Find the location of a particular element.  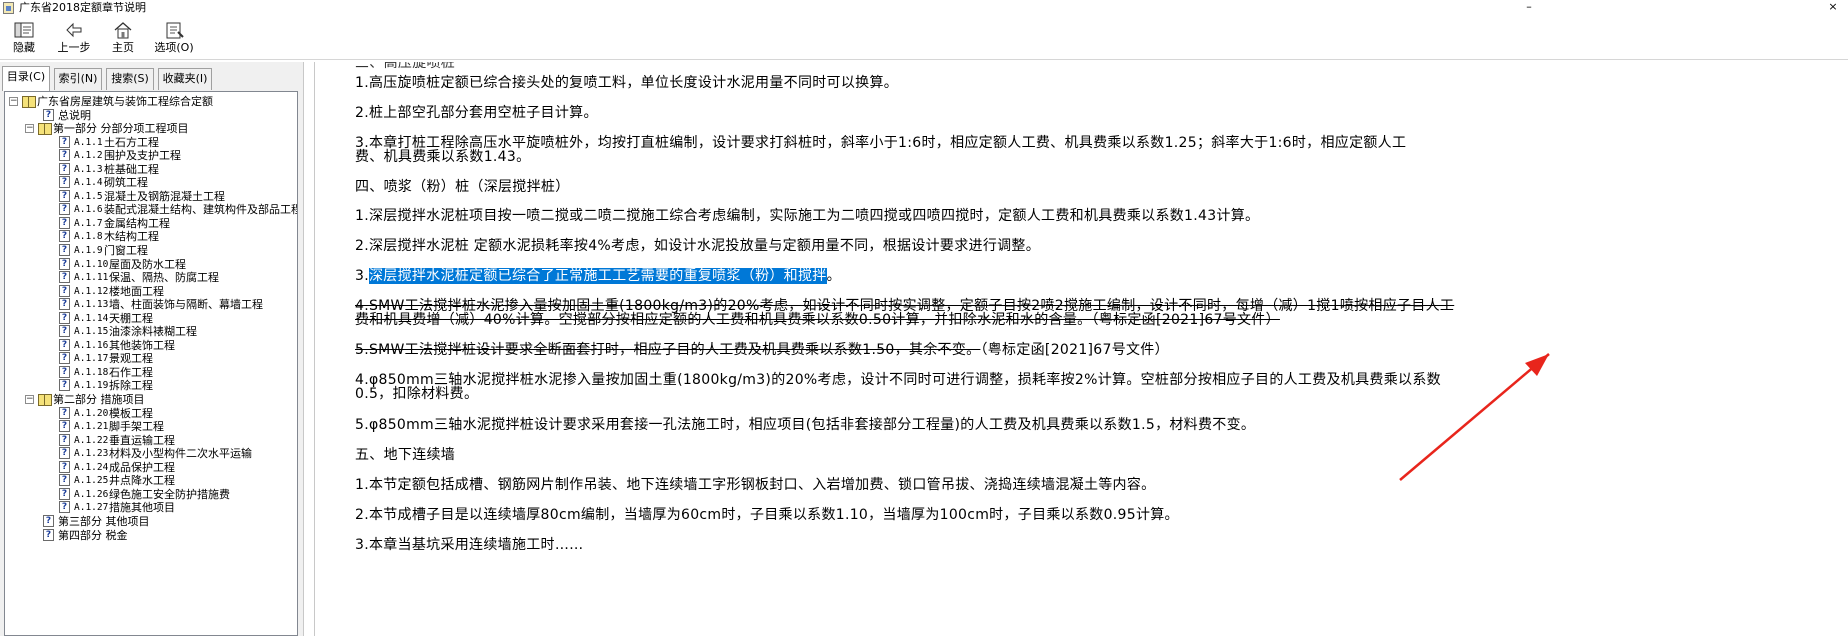

tree-item-label: 景观工程 is located at coordinates (131, 359).